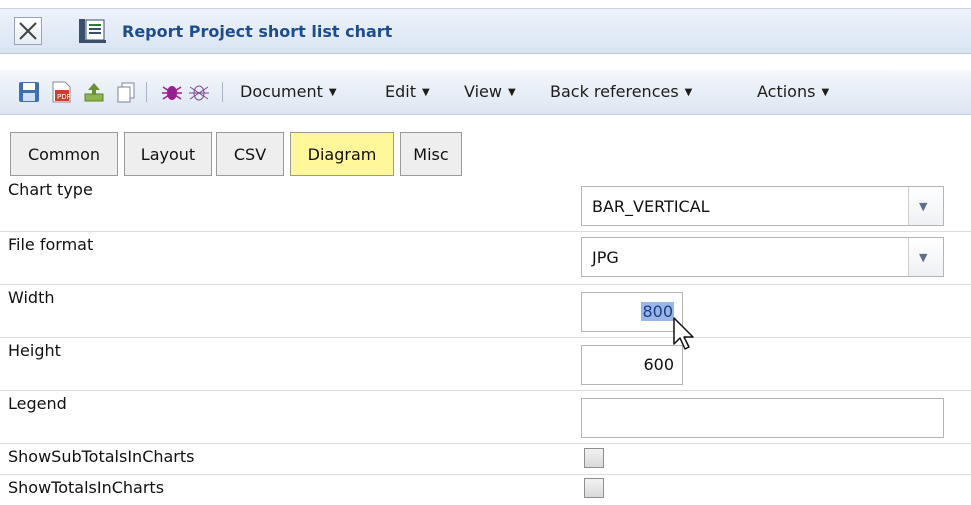 This screenshot has height=505, width=971. I want to click on tab-bar: Common Layout CSV Diagram Misc, so click(485, 154).